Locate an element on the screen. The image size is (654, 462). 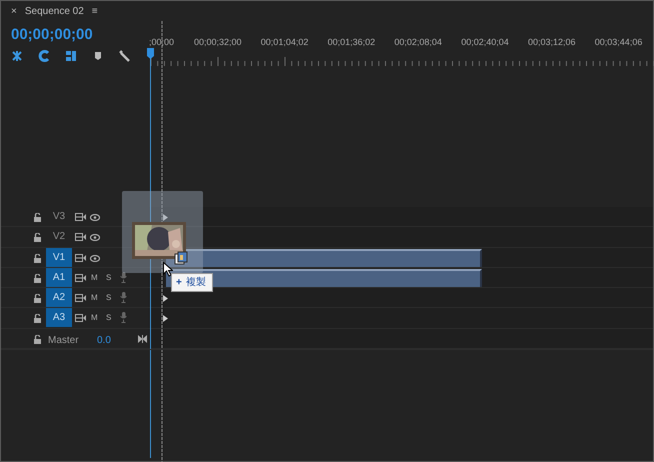
tooltip-label: 複製 is located at coordinates (196, 282).